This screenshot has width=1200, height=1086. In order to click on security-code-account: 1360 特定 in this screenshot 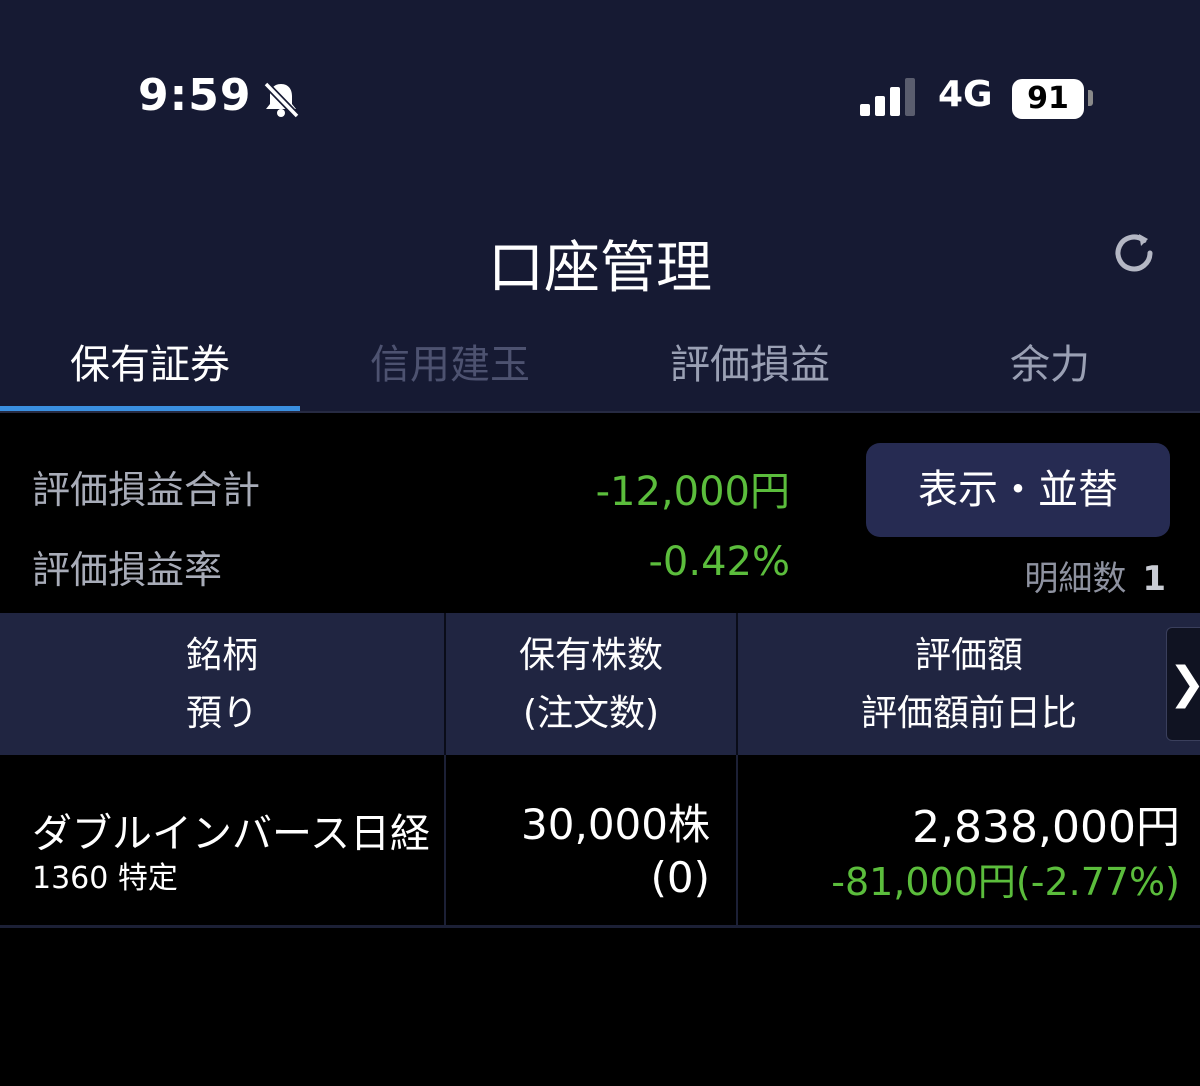, I will do `click(105, 878)`.